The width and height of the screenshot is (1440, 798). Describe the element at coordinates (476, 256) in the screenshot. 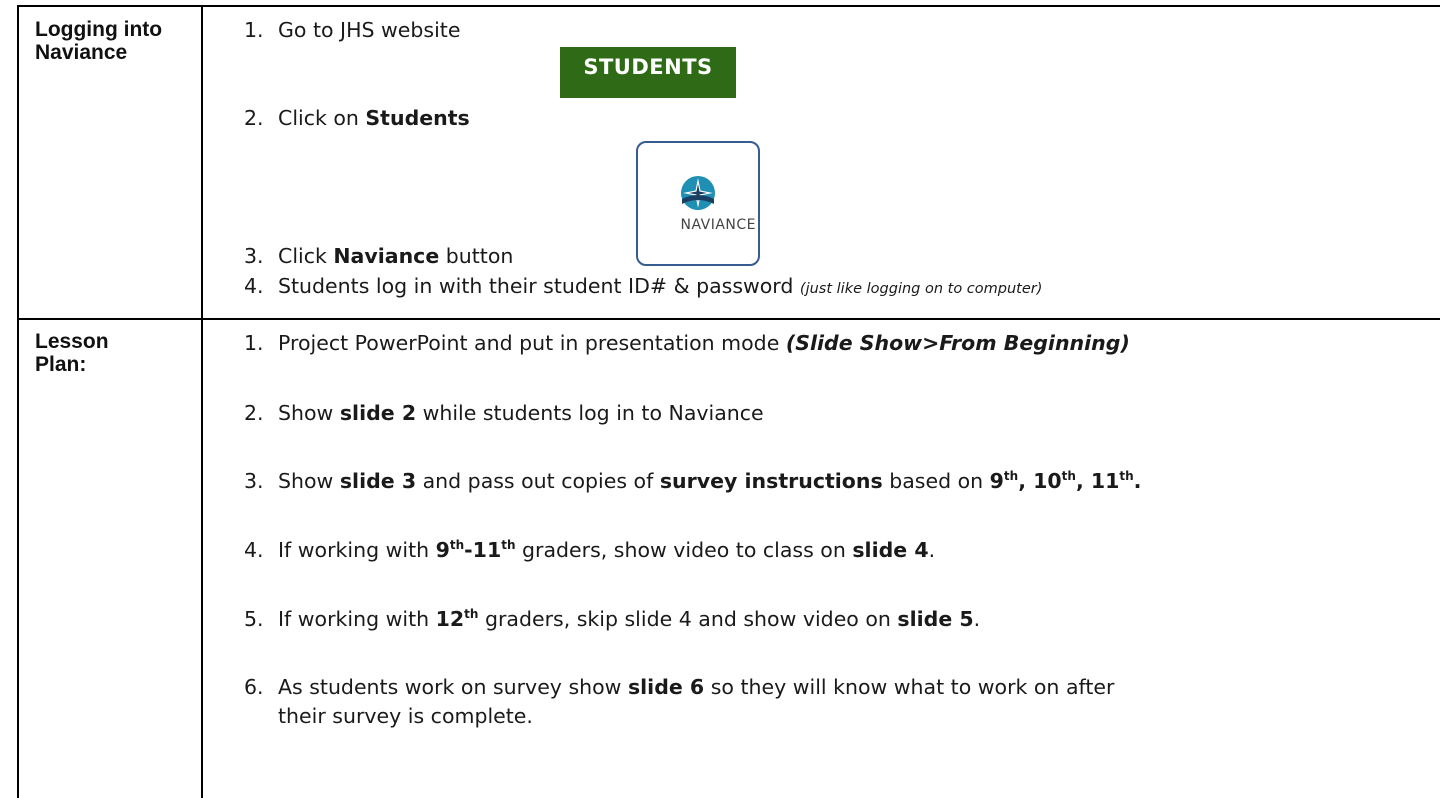

I see `step-text: button` at that location.